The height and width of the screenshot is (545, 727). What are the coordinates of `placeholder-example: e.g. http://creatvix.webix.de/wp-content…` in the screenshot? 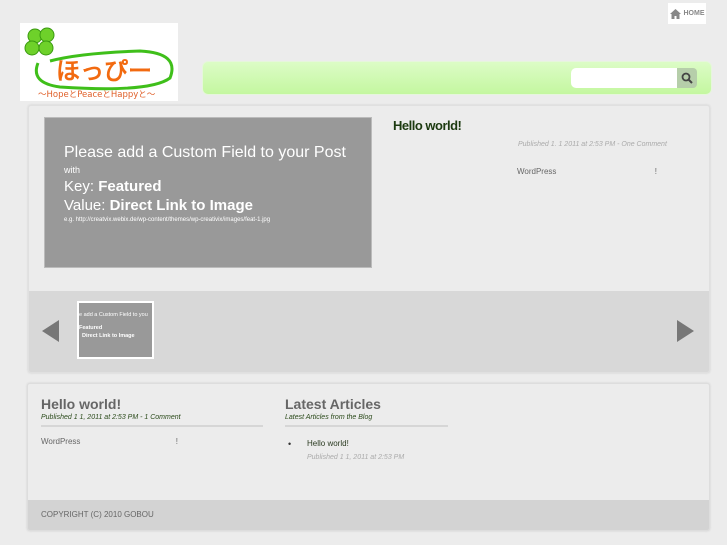 It's located at (167, 220).